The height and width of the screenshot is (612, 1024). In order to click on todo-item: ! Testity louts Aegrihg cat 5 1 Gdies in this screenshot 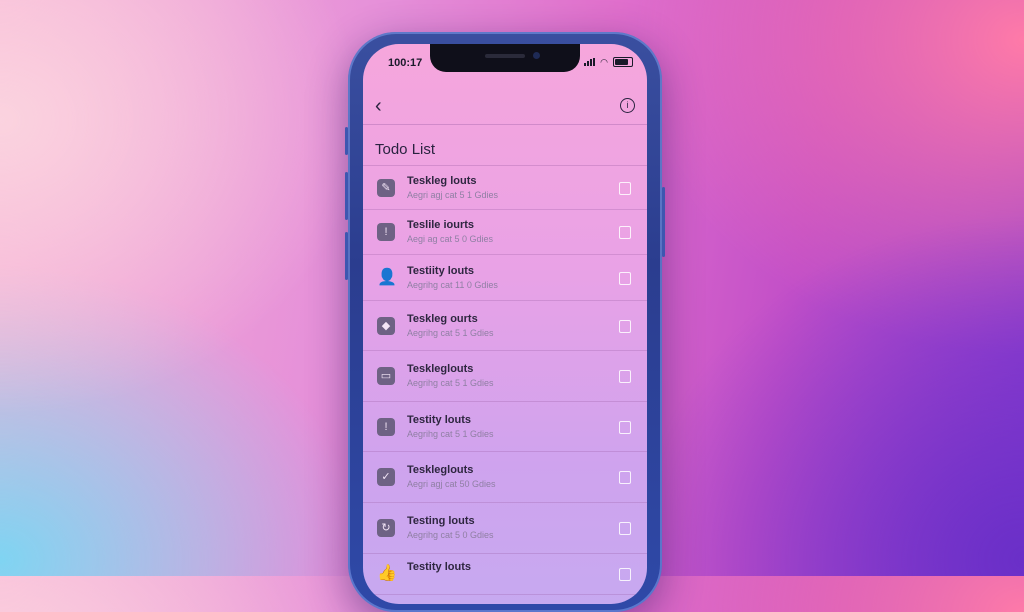, I will do `click(505, 427)`.